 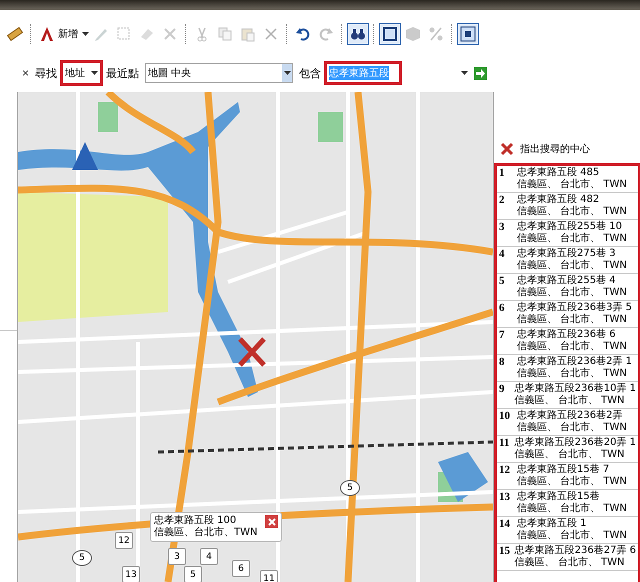 What do you see at coordinates (26, 73) in the screenshot?
I see `close-button: ×` at bounding box center [26, 73].